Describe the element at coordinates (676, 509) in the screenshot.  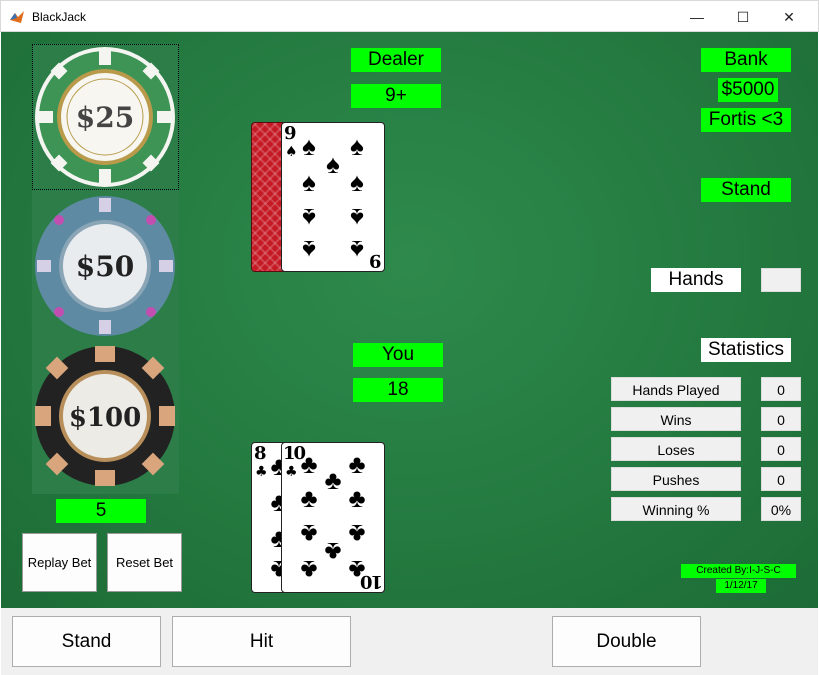
I see `stat-label-winning-percent: Winning %` at that location.